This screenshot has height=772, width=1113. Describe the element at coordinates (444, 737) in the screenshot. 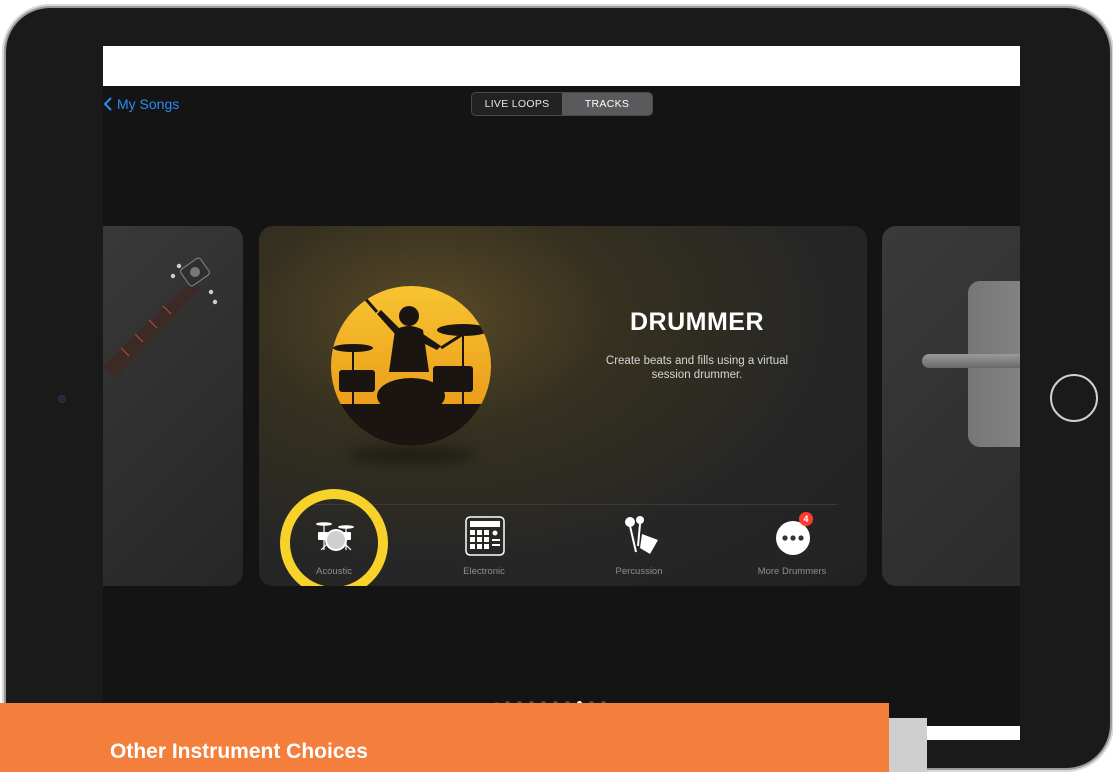

I see `caption-banner: Other Instrument Choices` at that location.